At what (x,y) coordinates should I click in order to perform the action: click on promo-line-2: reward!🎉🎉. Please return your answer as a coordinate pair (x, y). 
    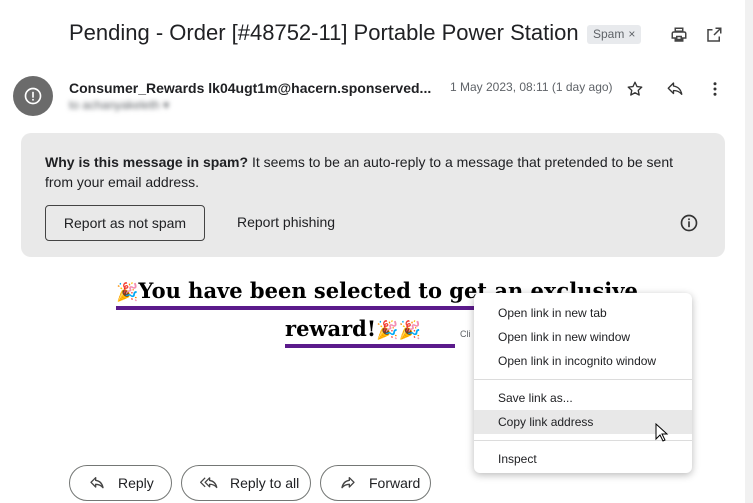
    Looking at the image, I should click on (353, 328).